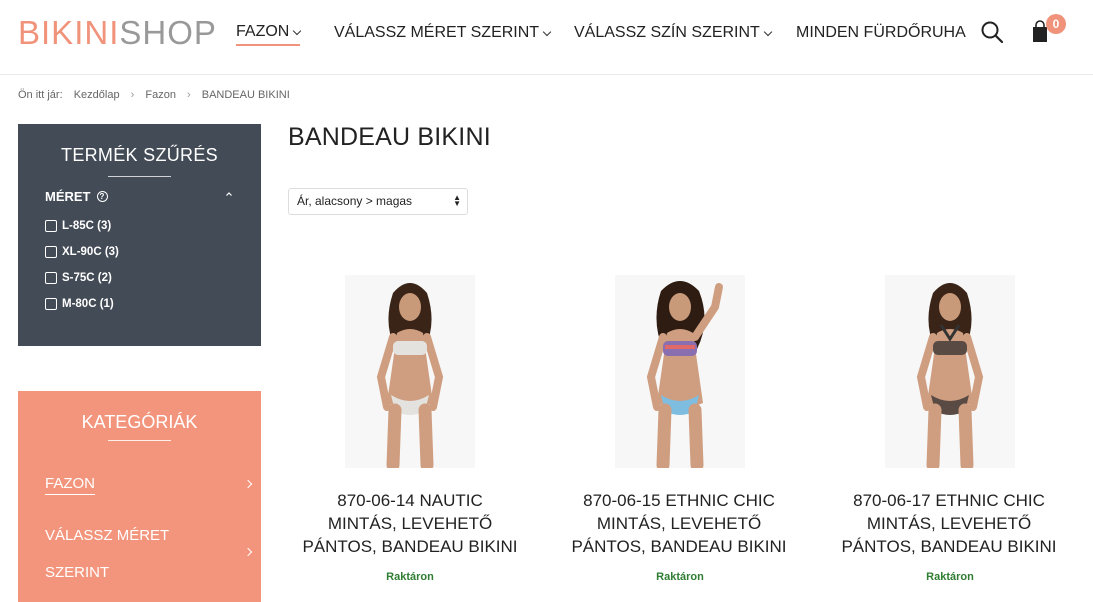 Image resolution: width=1093 pixels, height=602 pixels. Describe the element at coordinates (139, 496) in the screenshot. I see `category-panel: KATEGÓRIÁK FAZON VÁLASSZ MÉRET SZERINT` at that location.